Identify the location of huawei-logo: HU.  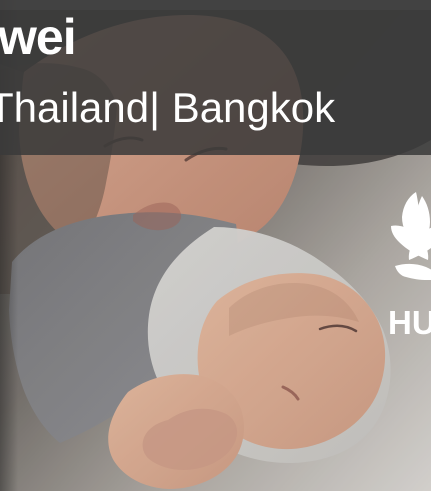
(409, 269).